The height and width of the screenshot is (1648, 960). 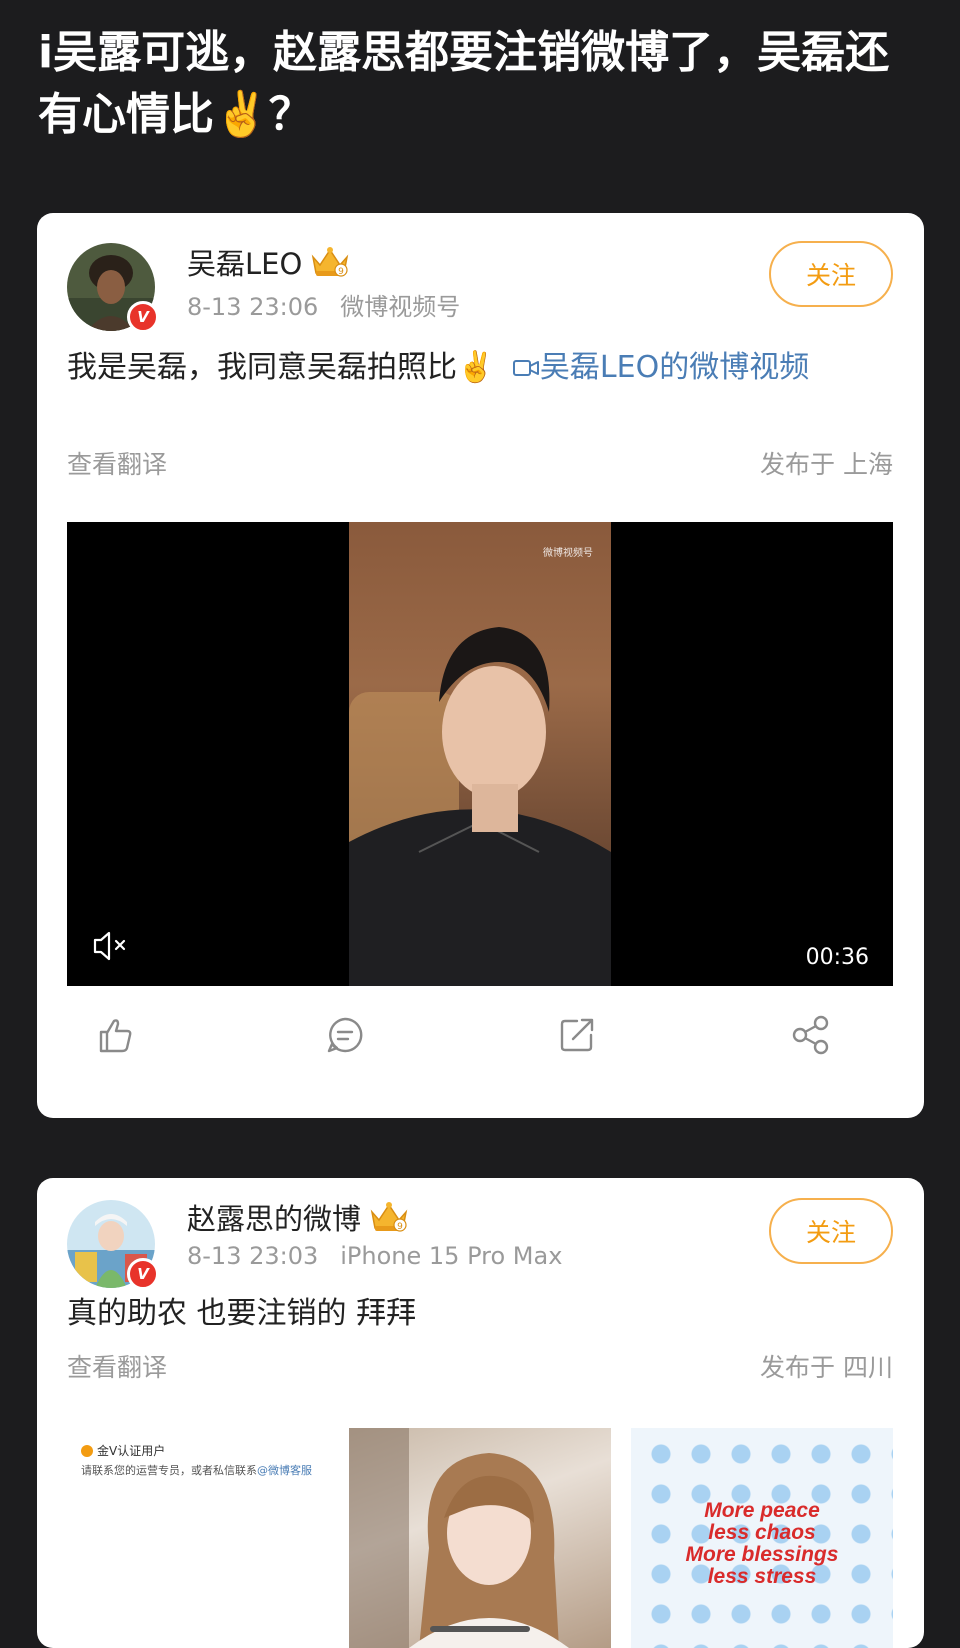 I want to click on notice-text-body: 请联系您的运营专员，或者私信联系, so click(x=169, y=1470).